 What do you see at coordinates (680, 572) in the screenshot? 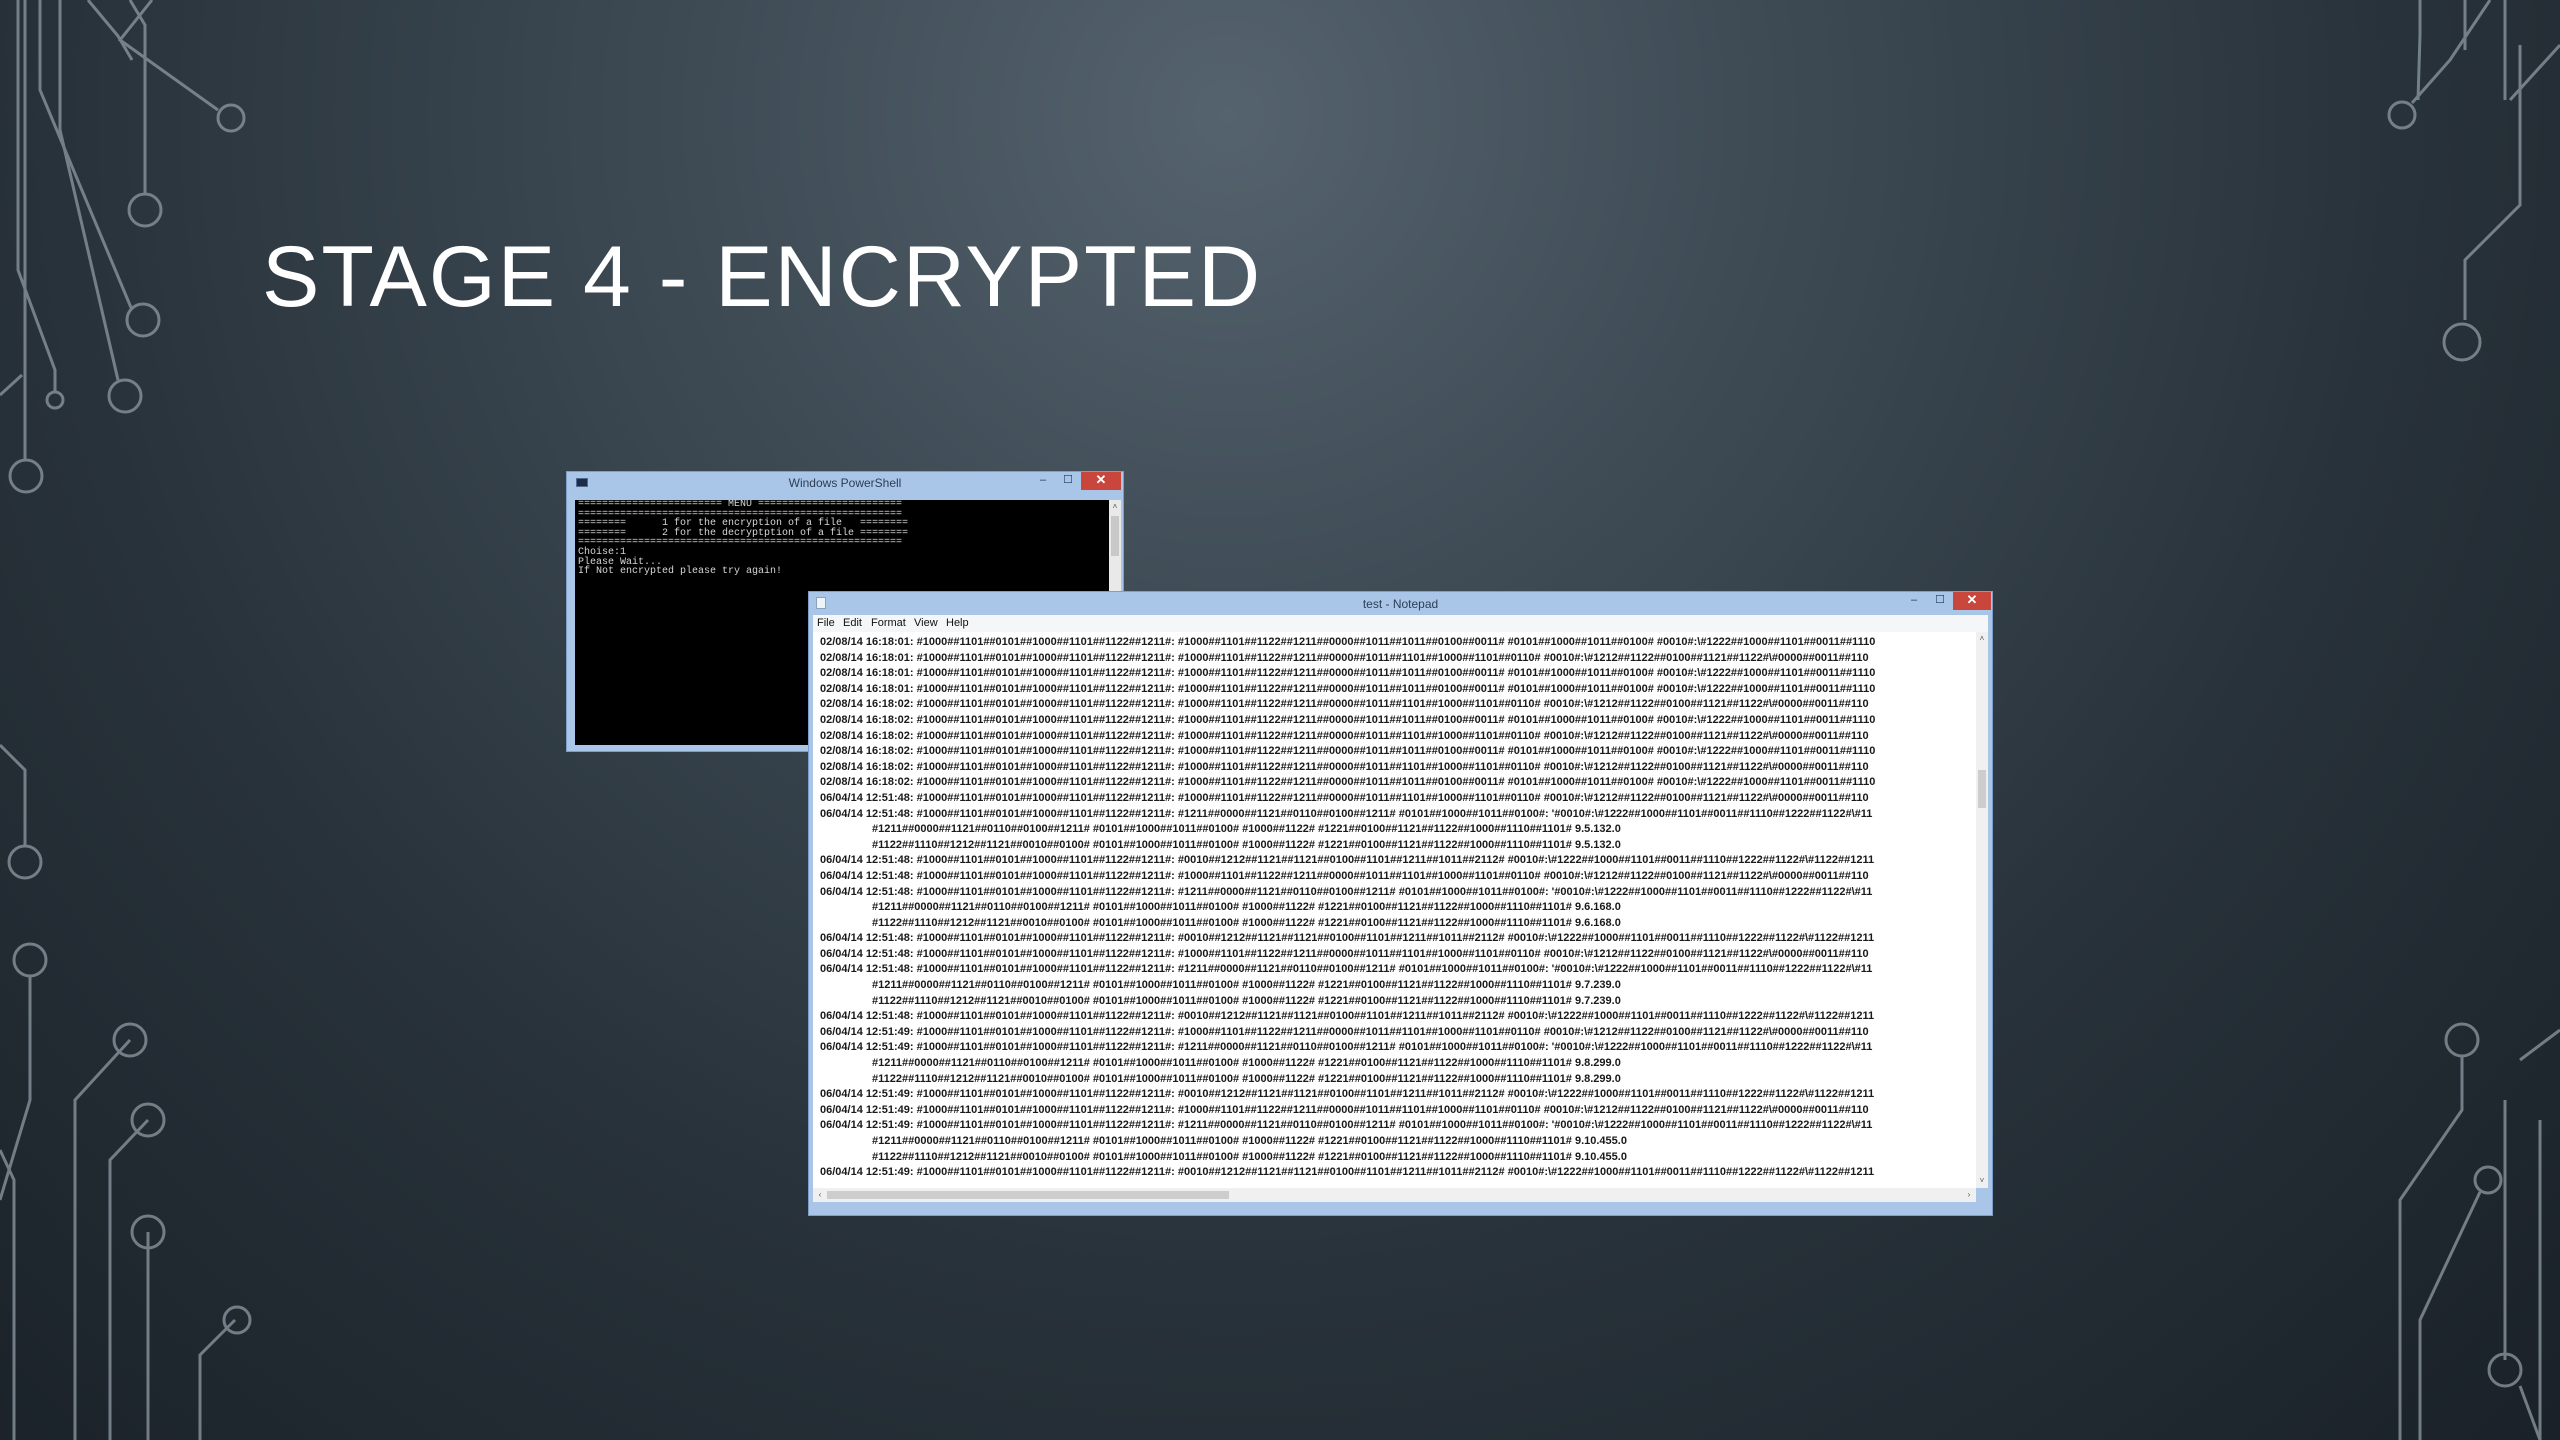
I see `console-line: If Not encrypted please try again!` at bounding box center [680, 572].